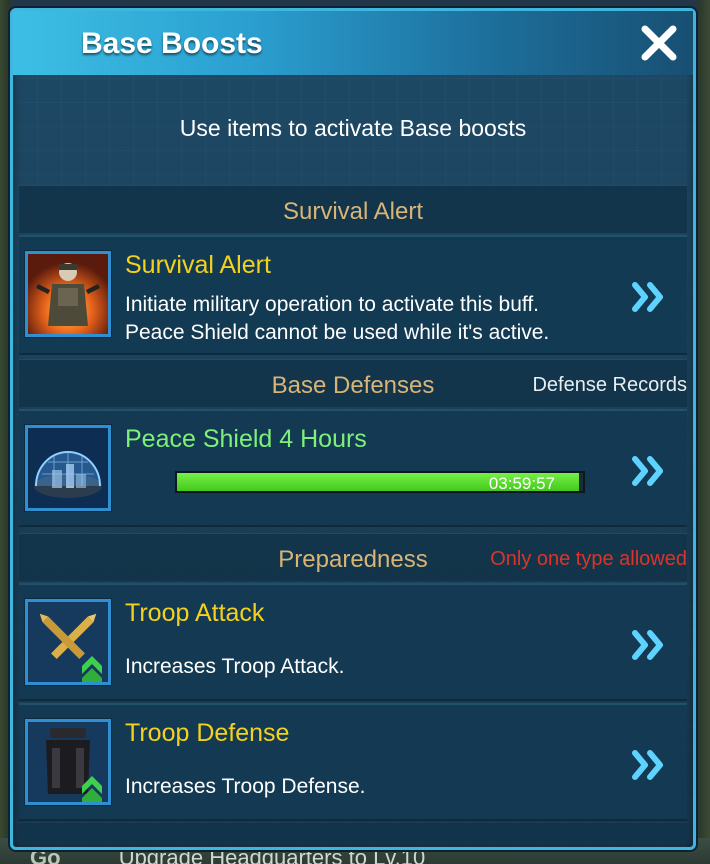 Image resolution: width=710 pixels, height=864 pixels. I want to click on boost-name: Peace Shield 4 Hours, so click(246, 439).